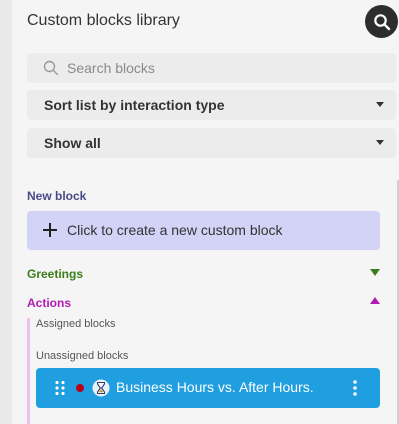 The image size is (399, 424). I want to click on sort-select-value: Sort list by interaction type, so click(134, 105).